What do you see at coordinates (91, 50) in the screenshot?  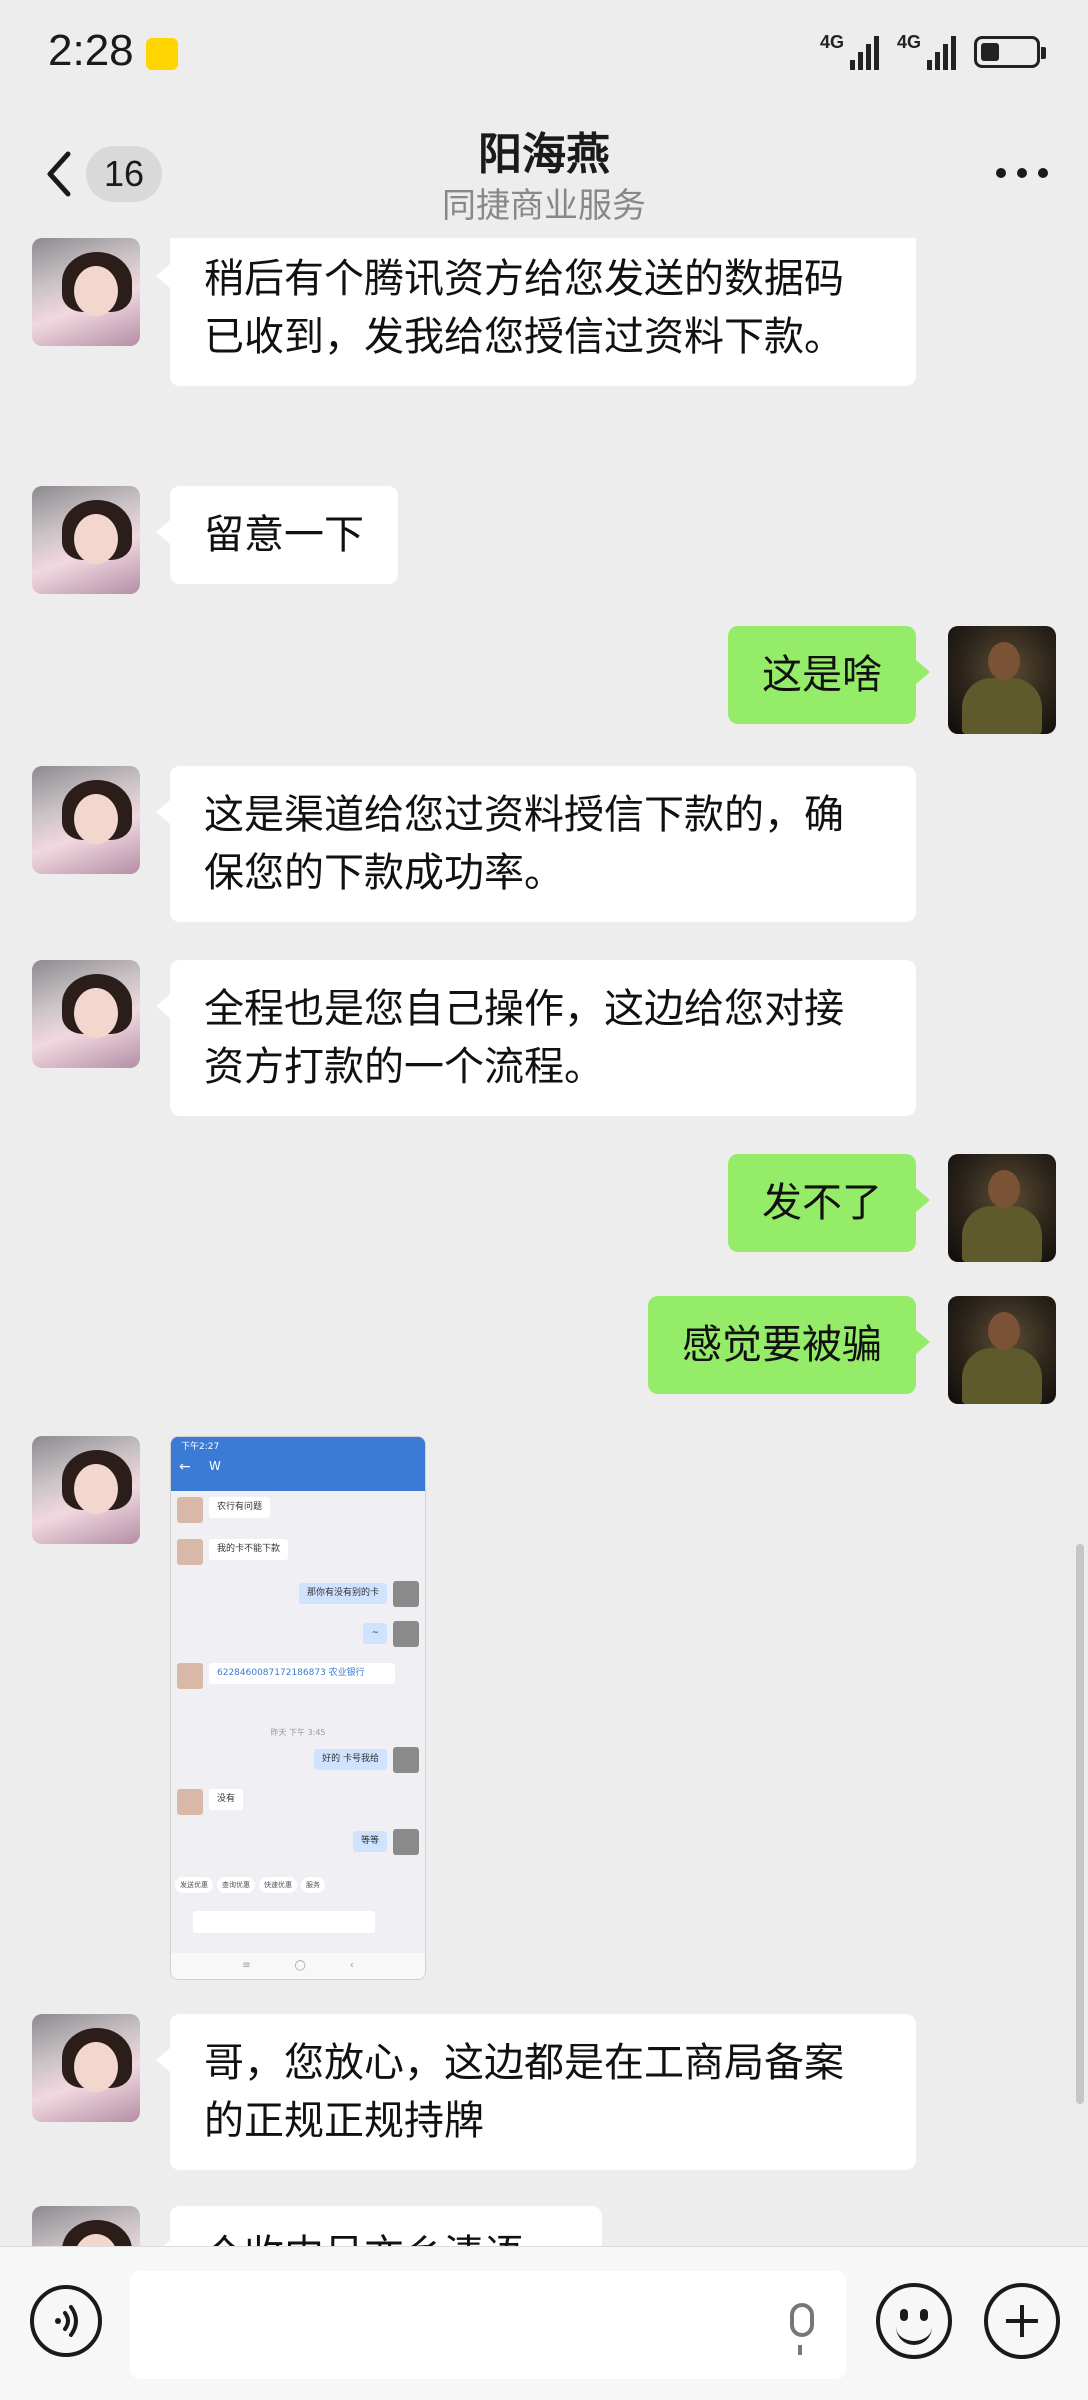 I see `status-time: 2:28` at bounding box center [91, 50].